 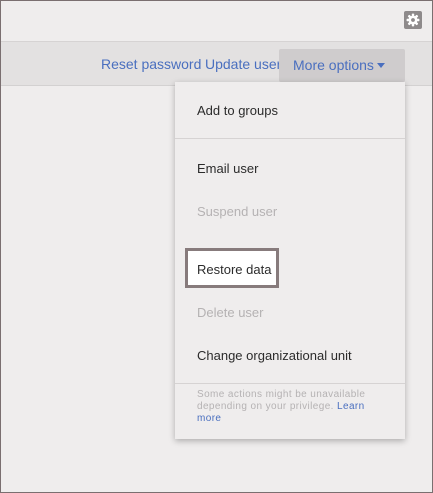 What do you see at coordinates (237, 211) in the screenshot?
I see `menu-item-suspend-user: Suspend user` at bounding box center [237, 211].